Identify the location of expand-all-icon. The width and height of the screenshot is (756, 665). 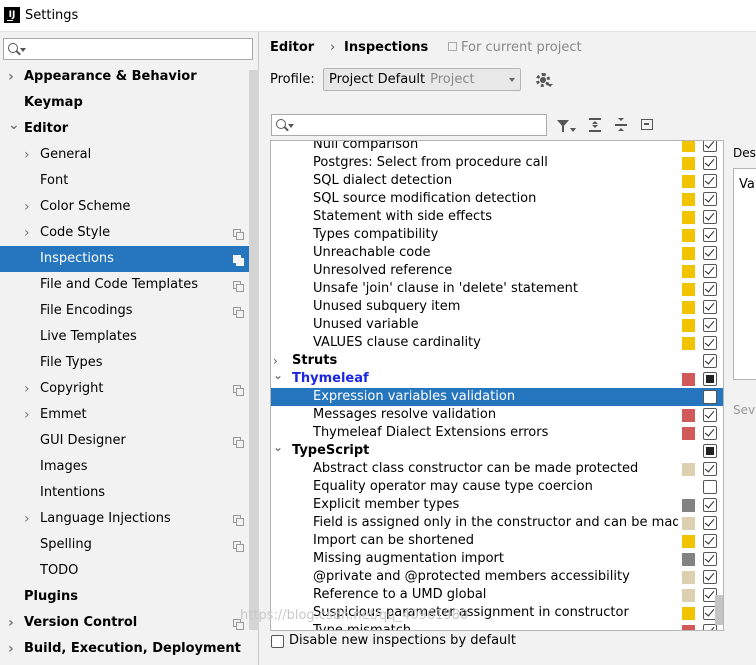
(595, 125).